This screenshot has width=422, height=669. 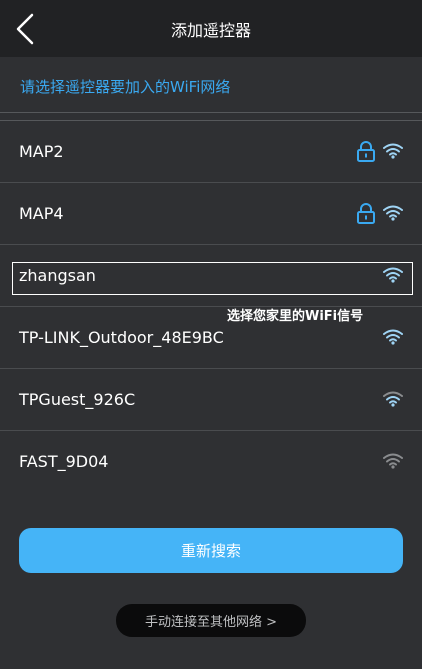 I want to click on instruction-bar: 请选择遥控器要加入的WiFi网络, so click(x=211, y=84).